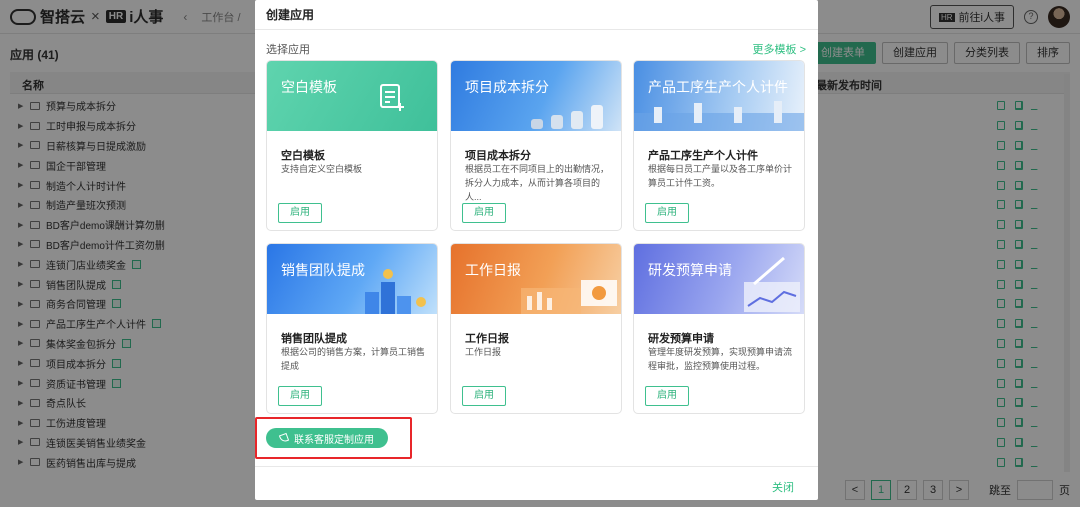 The image size is (1080, 507). Describe the element at coordinates (352, 145) in the screenshot. I see `template-card-blank: 空白模板 空白模板 支持自定义空白模板 启用` at that location.